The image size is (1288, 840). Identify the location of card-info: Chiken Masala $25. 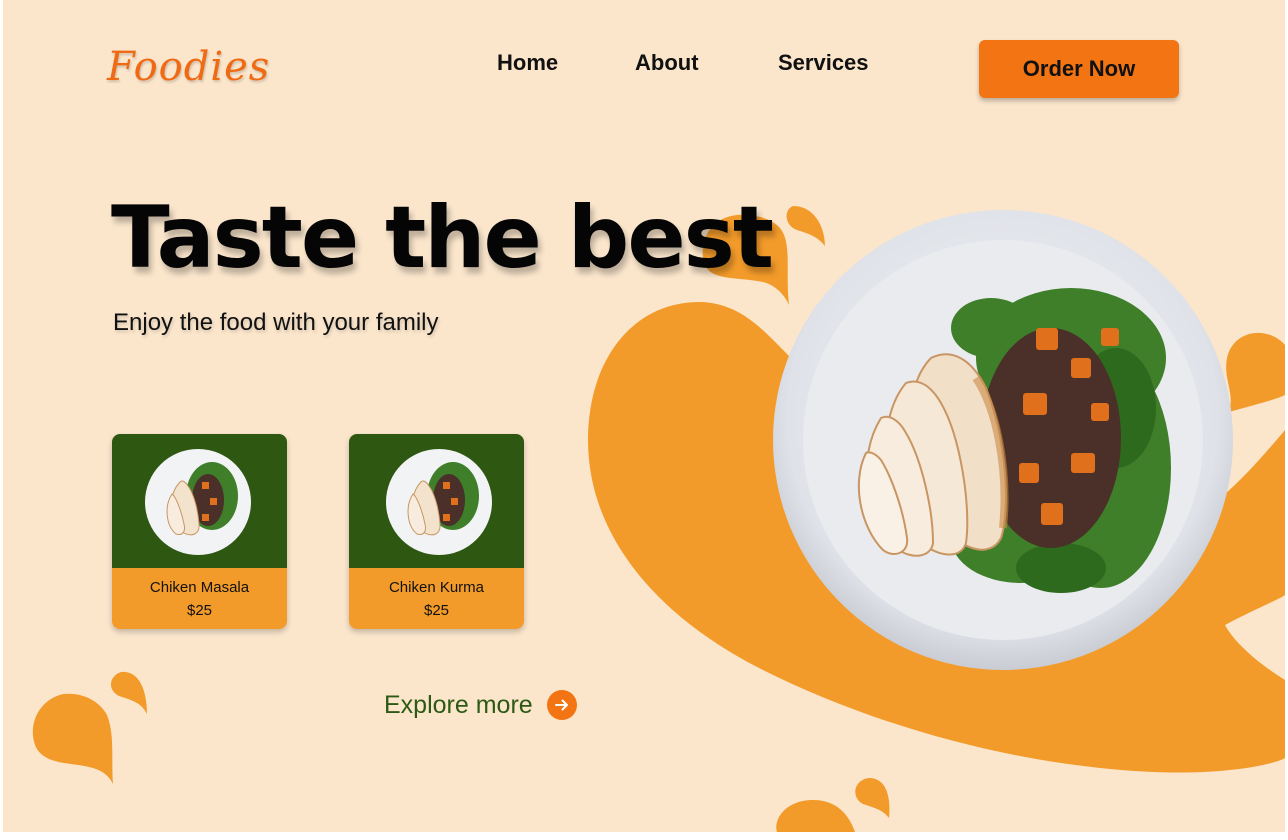
(199, 598).